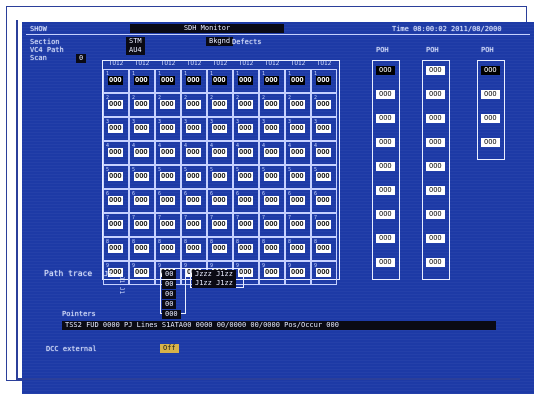  What do you see at coordinates (169, 348) in the screenshot?
I see `dcc-external-value: Off` at bounding box center [169, 348].